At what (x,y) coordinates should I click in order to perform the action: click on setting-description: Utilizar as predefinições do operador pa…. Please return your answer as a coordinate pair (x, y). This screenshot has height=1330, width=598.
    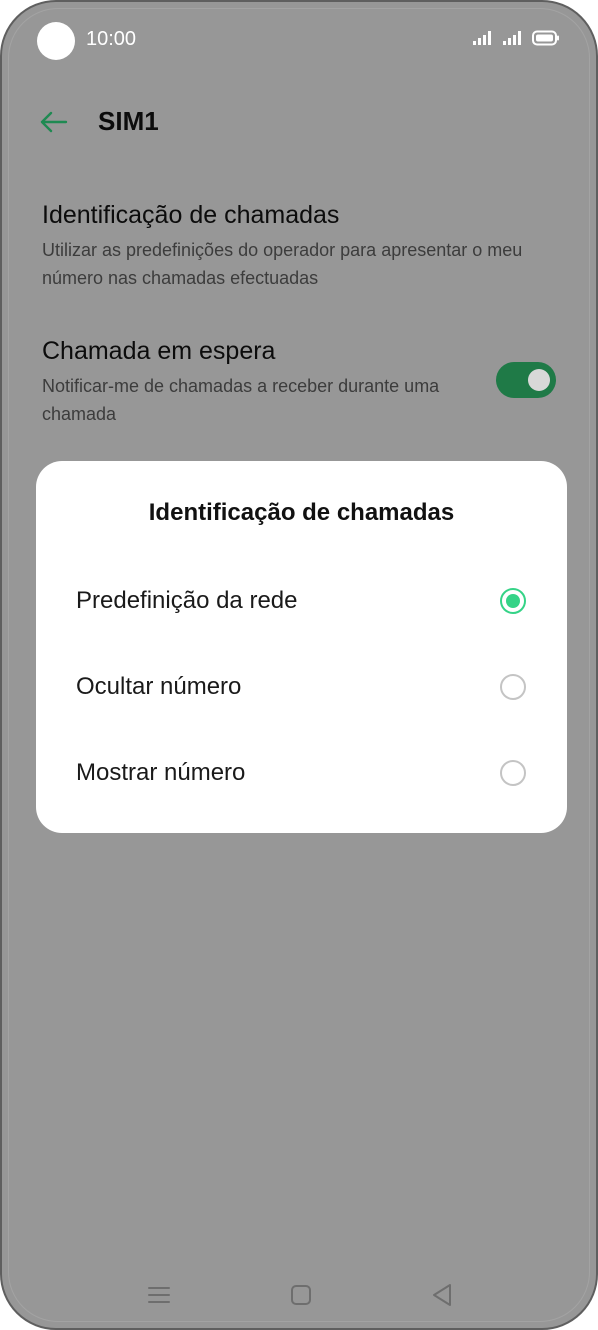
    Looking at the image, I should click on (282, 264).